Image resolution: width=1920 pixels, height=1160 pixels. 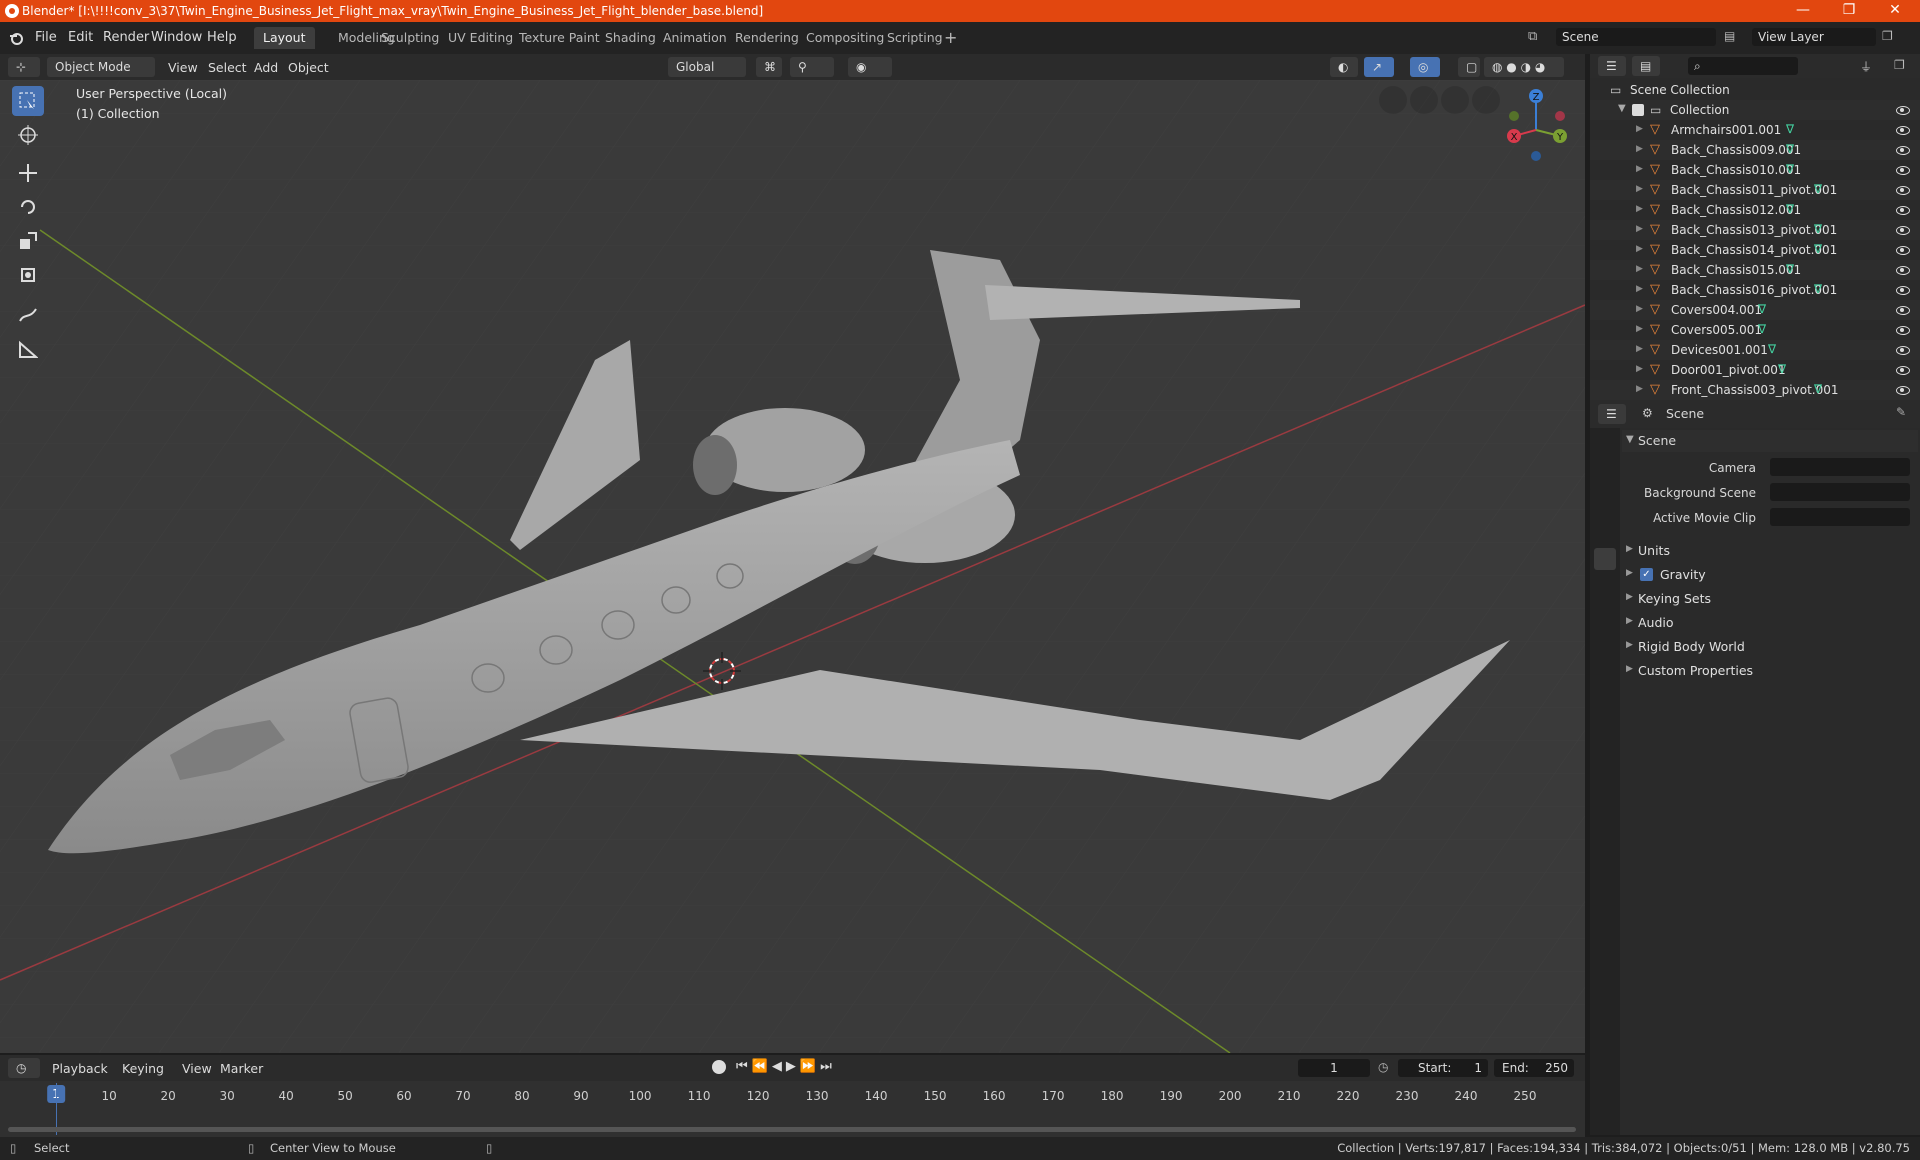 I want to click on move-tool, so click(x=28, y=173).